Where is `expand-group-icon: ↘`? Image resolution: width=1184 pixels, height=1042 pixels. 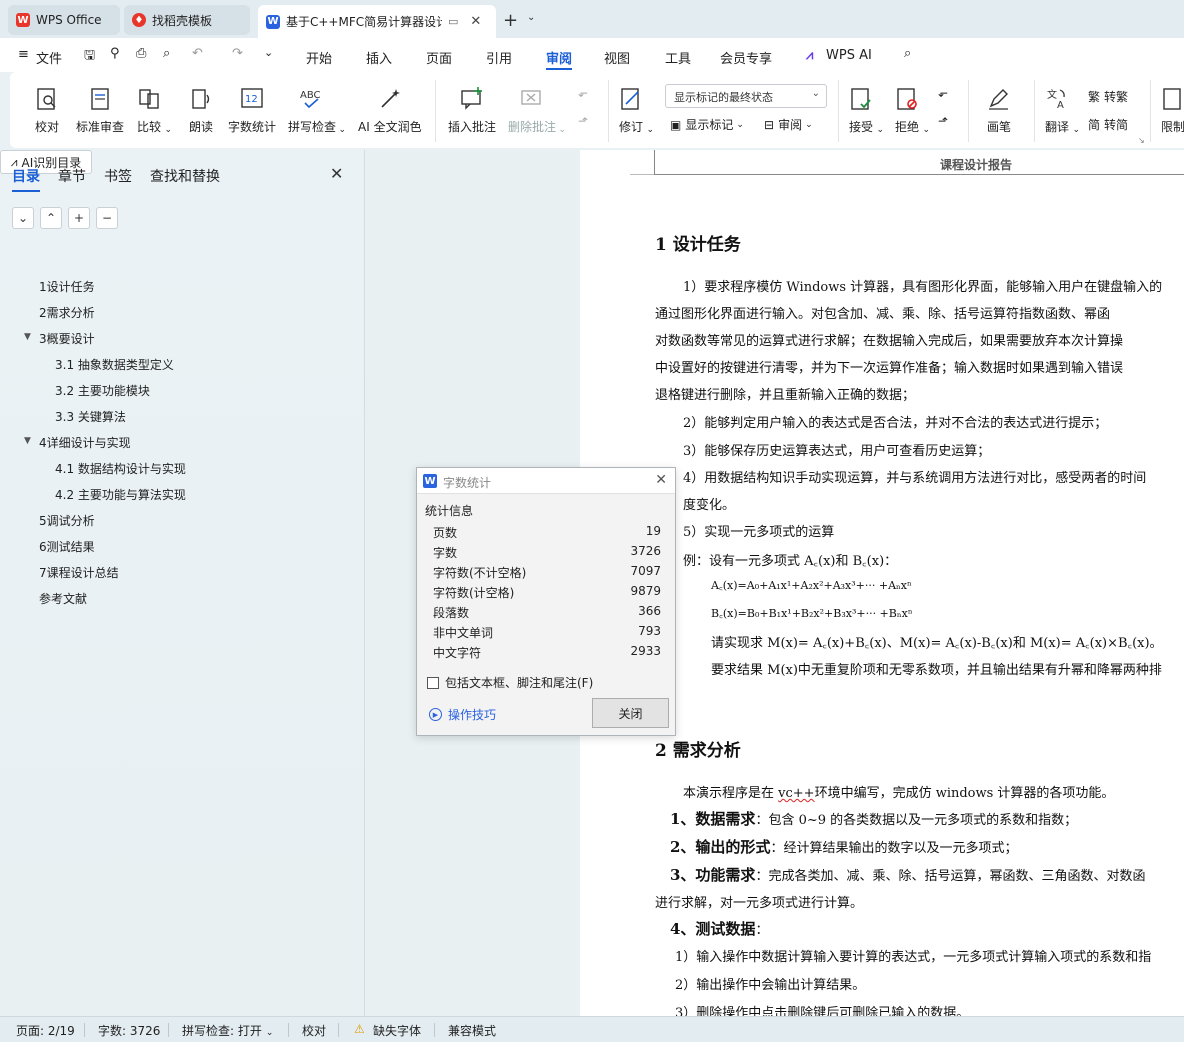 expand-group-icon: ↘ is located at coordinates (1141, 140).